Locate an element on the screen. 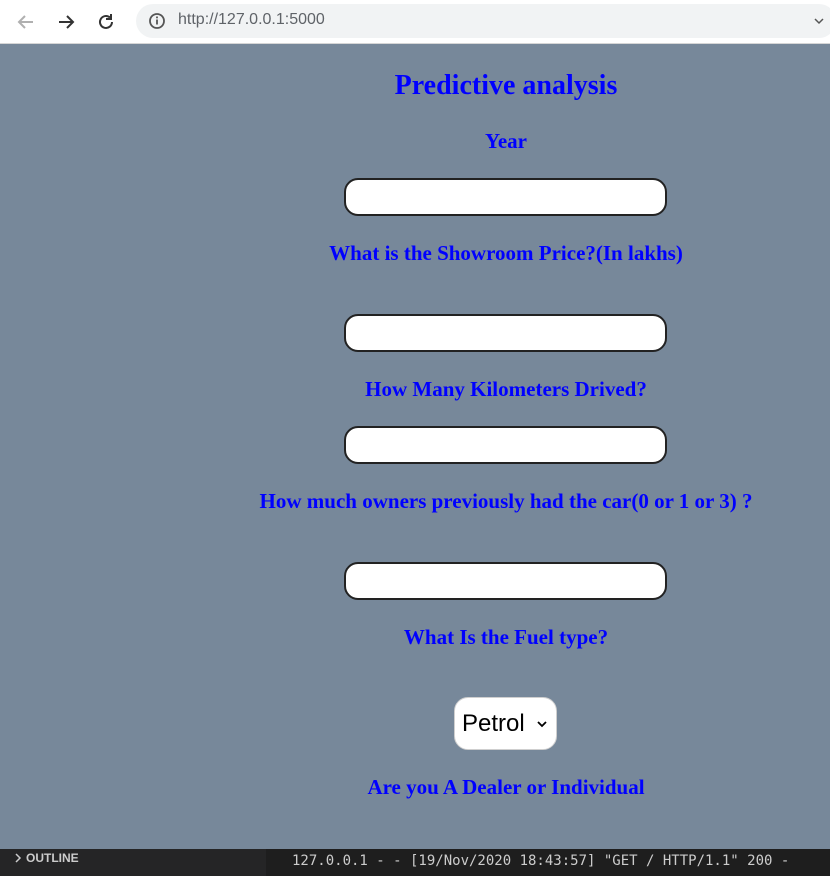  browser-toolbar: http://127.0.0.1:5000 is located at coordinates (415, 22).